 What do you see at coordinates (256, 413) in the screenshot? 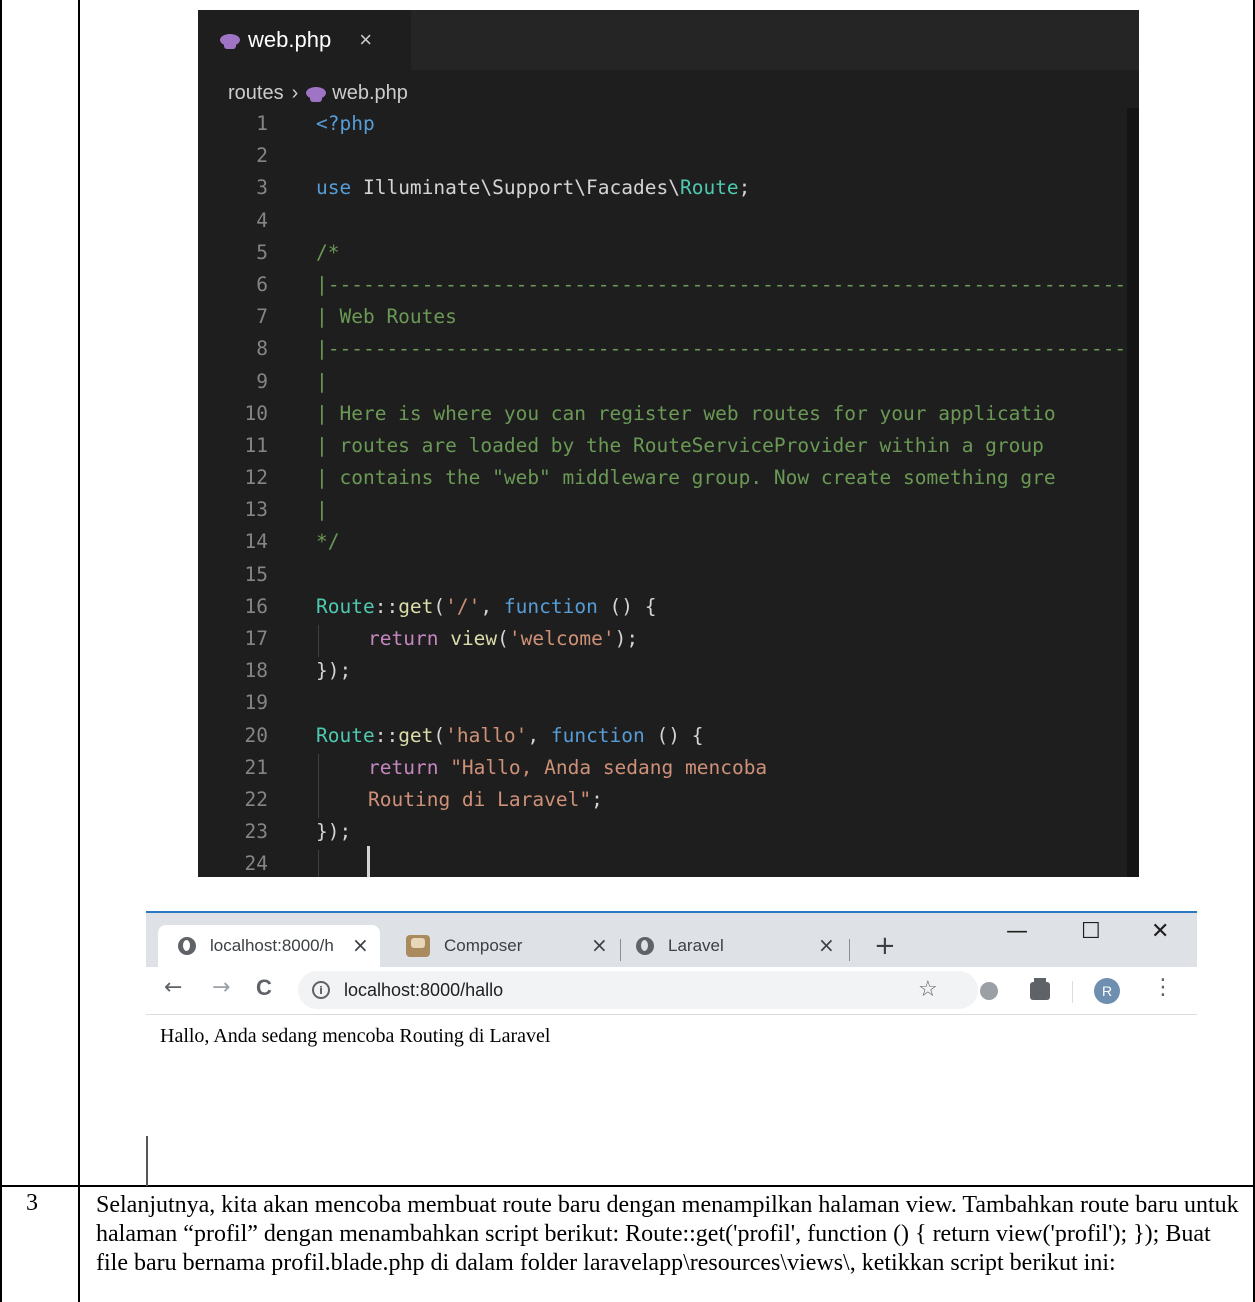
I see `line-number: 10` at bounding box center [256, 413].